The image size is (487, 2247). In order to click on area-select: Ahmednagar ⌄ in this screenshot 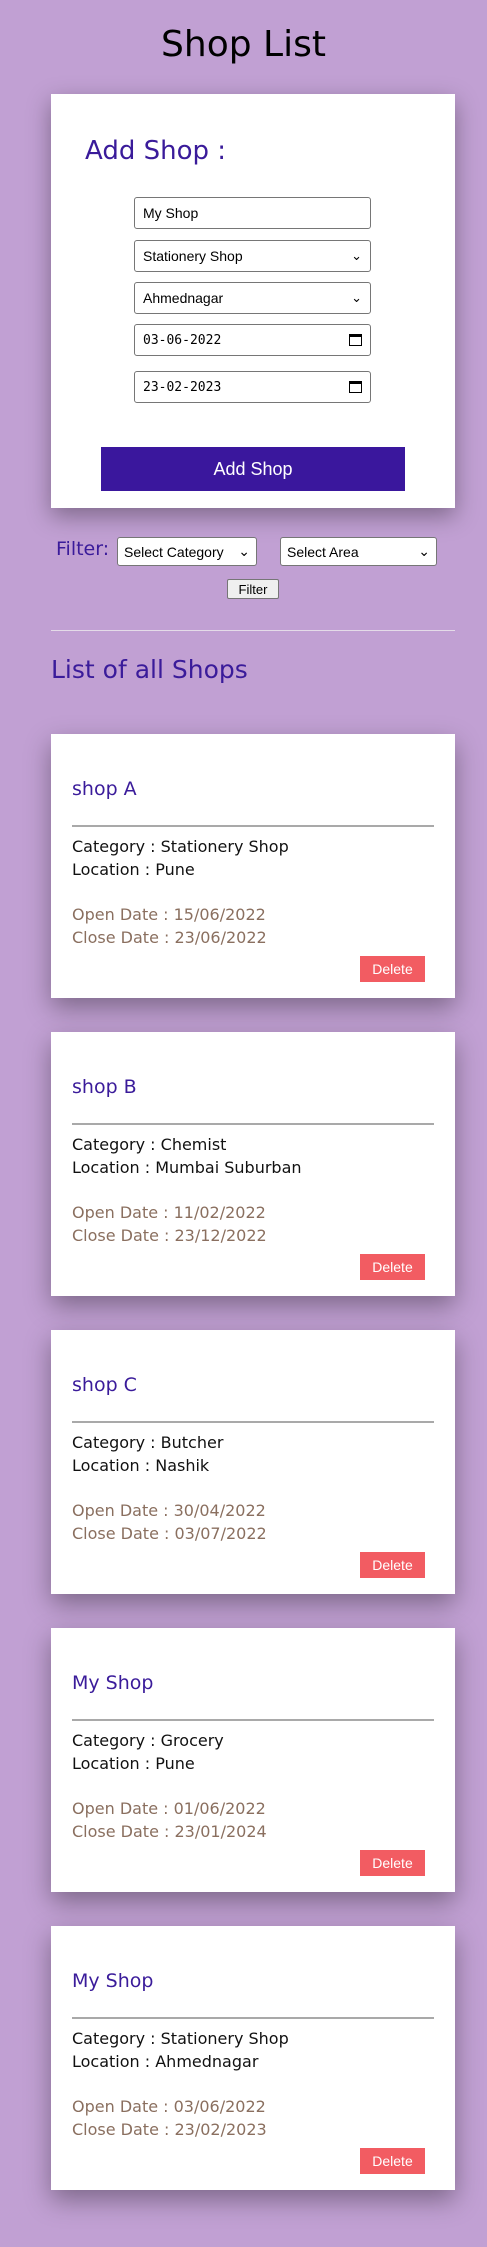, I will do `click(252, 298)`.